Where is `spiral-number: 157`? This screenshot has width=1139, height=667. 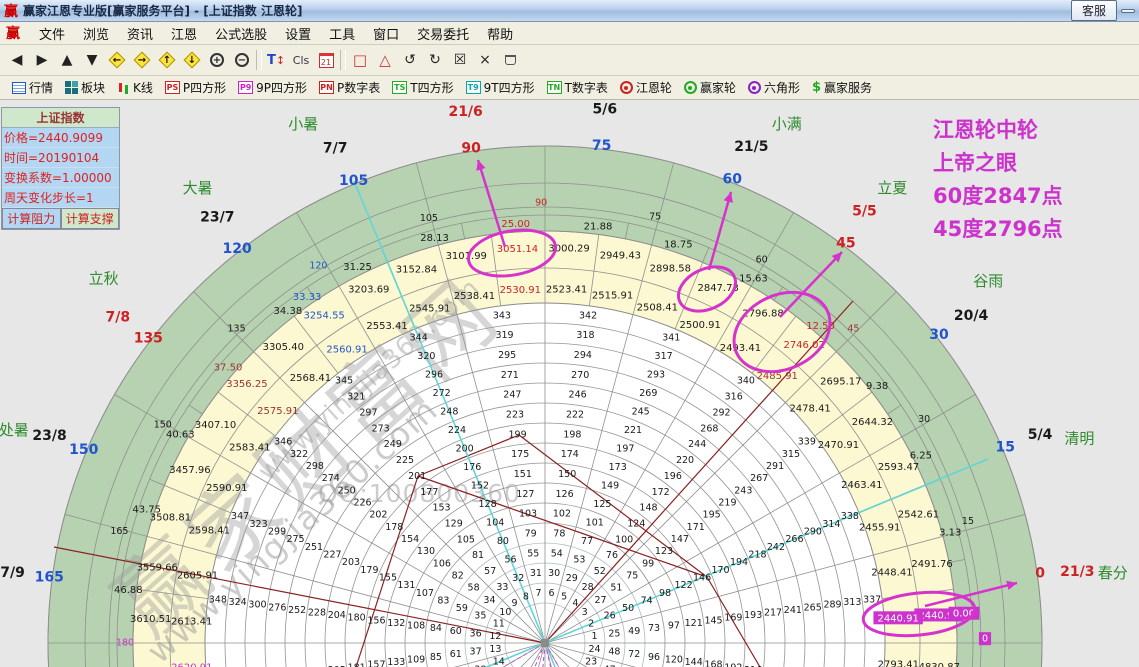
spiral-number: 157 is located at coordinates (376, 663).